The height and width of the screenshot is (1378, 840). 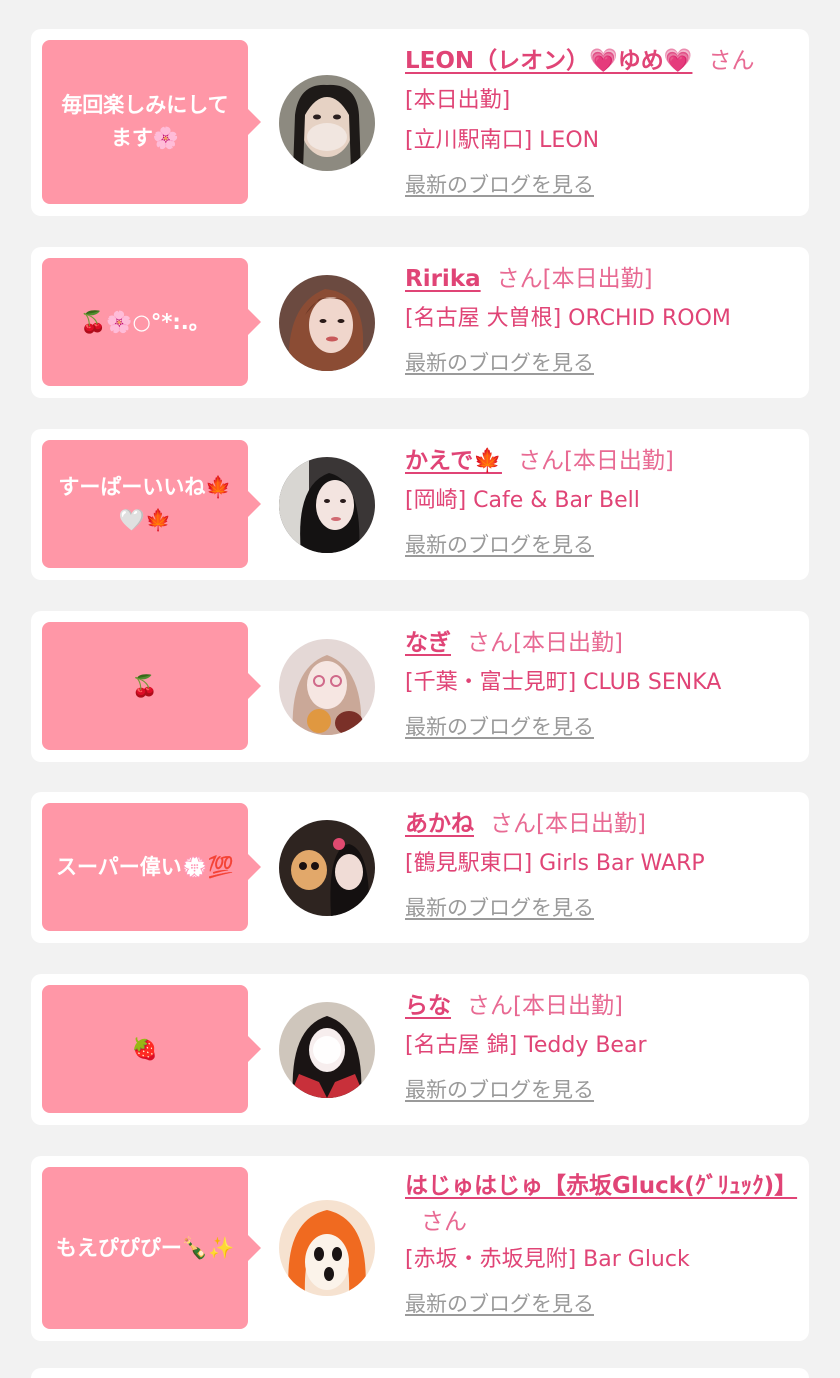 I want to click on message-bubble: 🍒, so click(x=151, y=686).